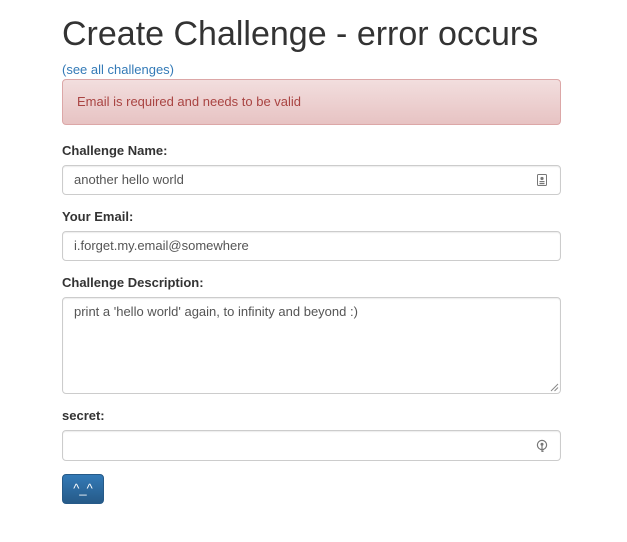  I want to click on email-input: i.forget.my.email@somewhere, so click(311, 246).